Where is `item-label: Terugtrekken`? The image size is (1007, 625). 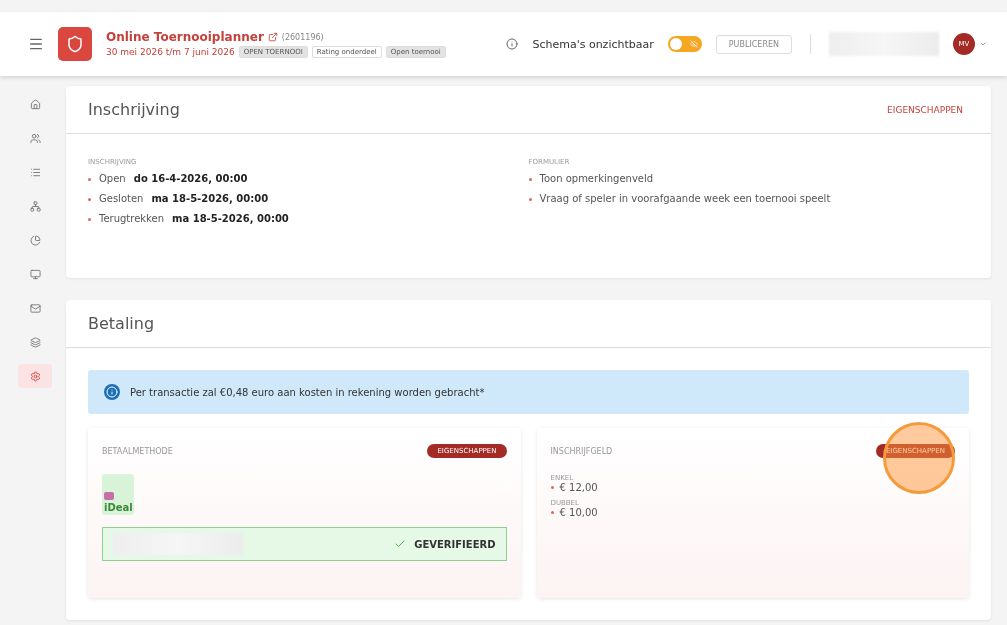
item-label: Terugtrekken is located at coordinates (132, 219).